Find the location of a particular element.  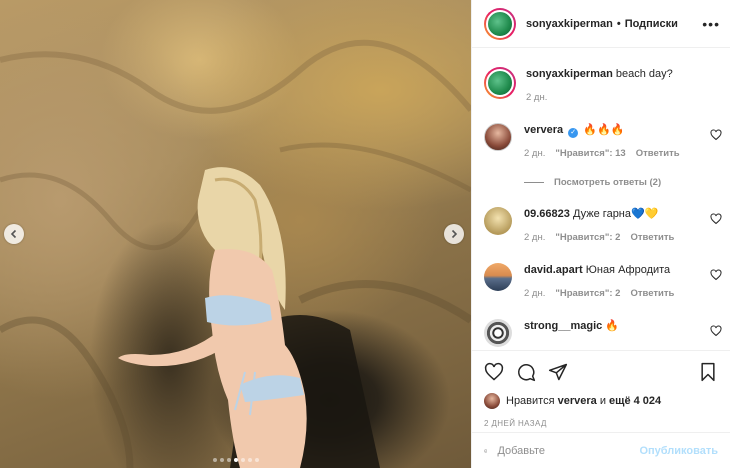

emoji-icon is located at coordinates (486, 451).